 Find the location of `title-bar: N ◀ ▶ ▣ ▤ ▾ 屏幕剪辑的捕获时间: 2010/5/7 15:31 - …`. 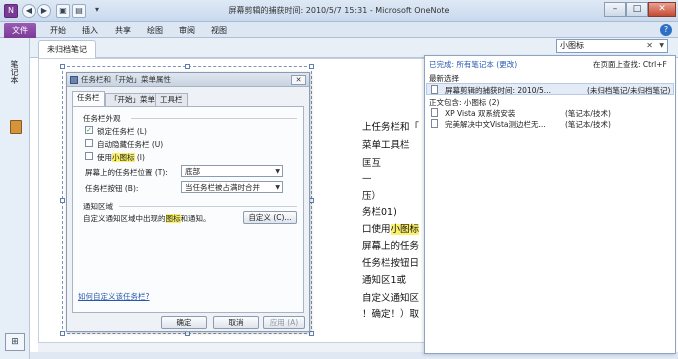

title-bar: N ◀ ▶ ▣ ▤ ▾ 屏幕剪辑的捕获时间: 2010/5/7 15:31 - … is located at coordinates (339, 11).